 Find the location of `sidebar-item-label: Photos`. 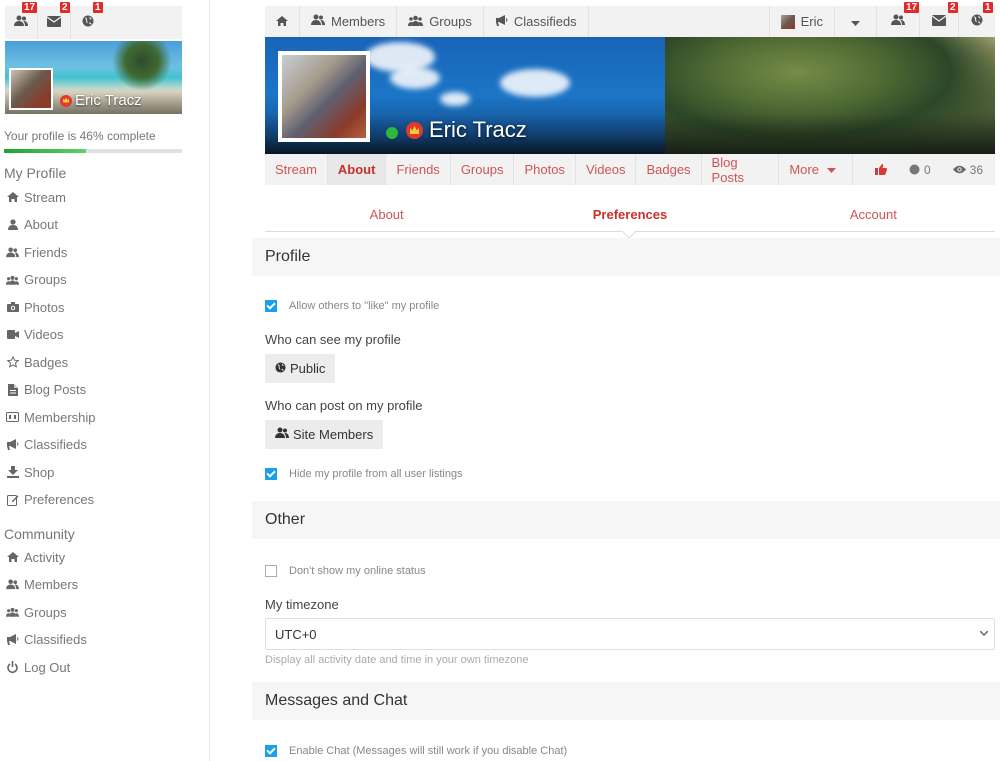

sidebar-item-label: Photos is located at coordinates (44, 307).